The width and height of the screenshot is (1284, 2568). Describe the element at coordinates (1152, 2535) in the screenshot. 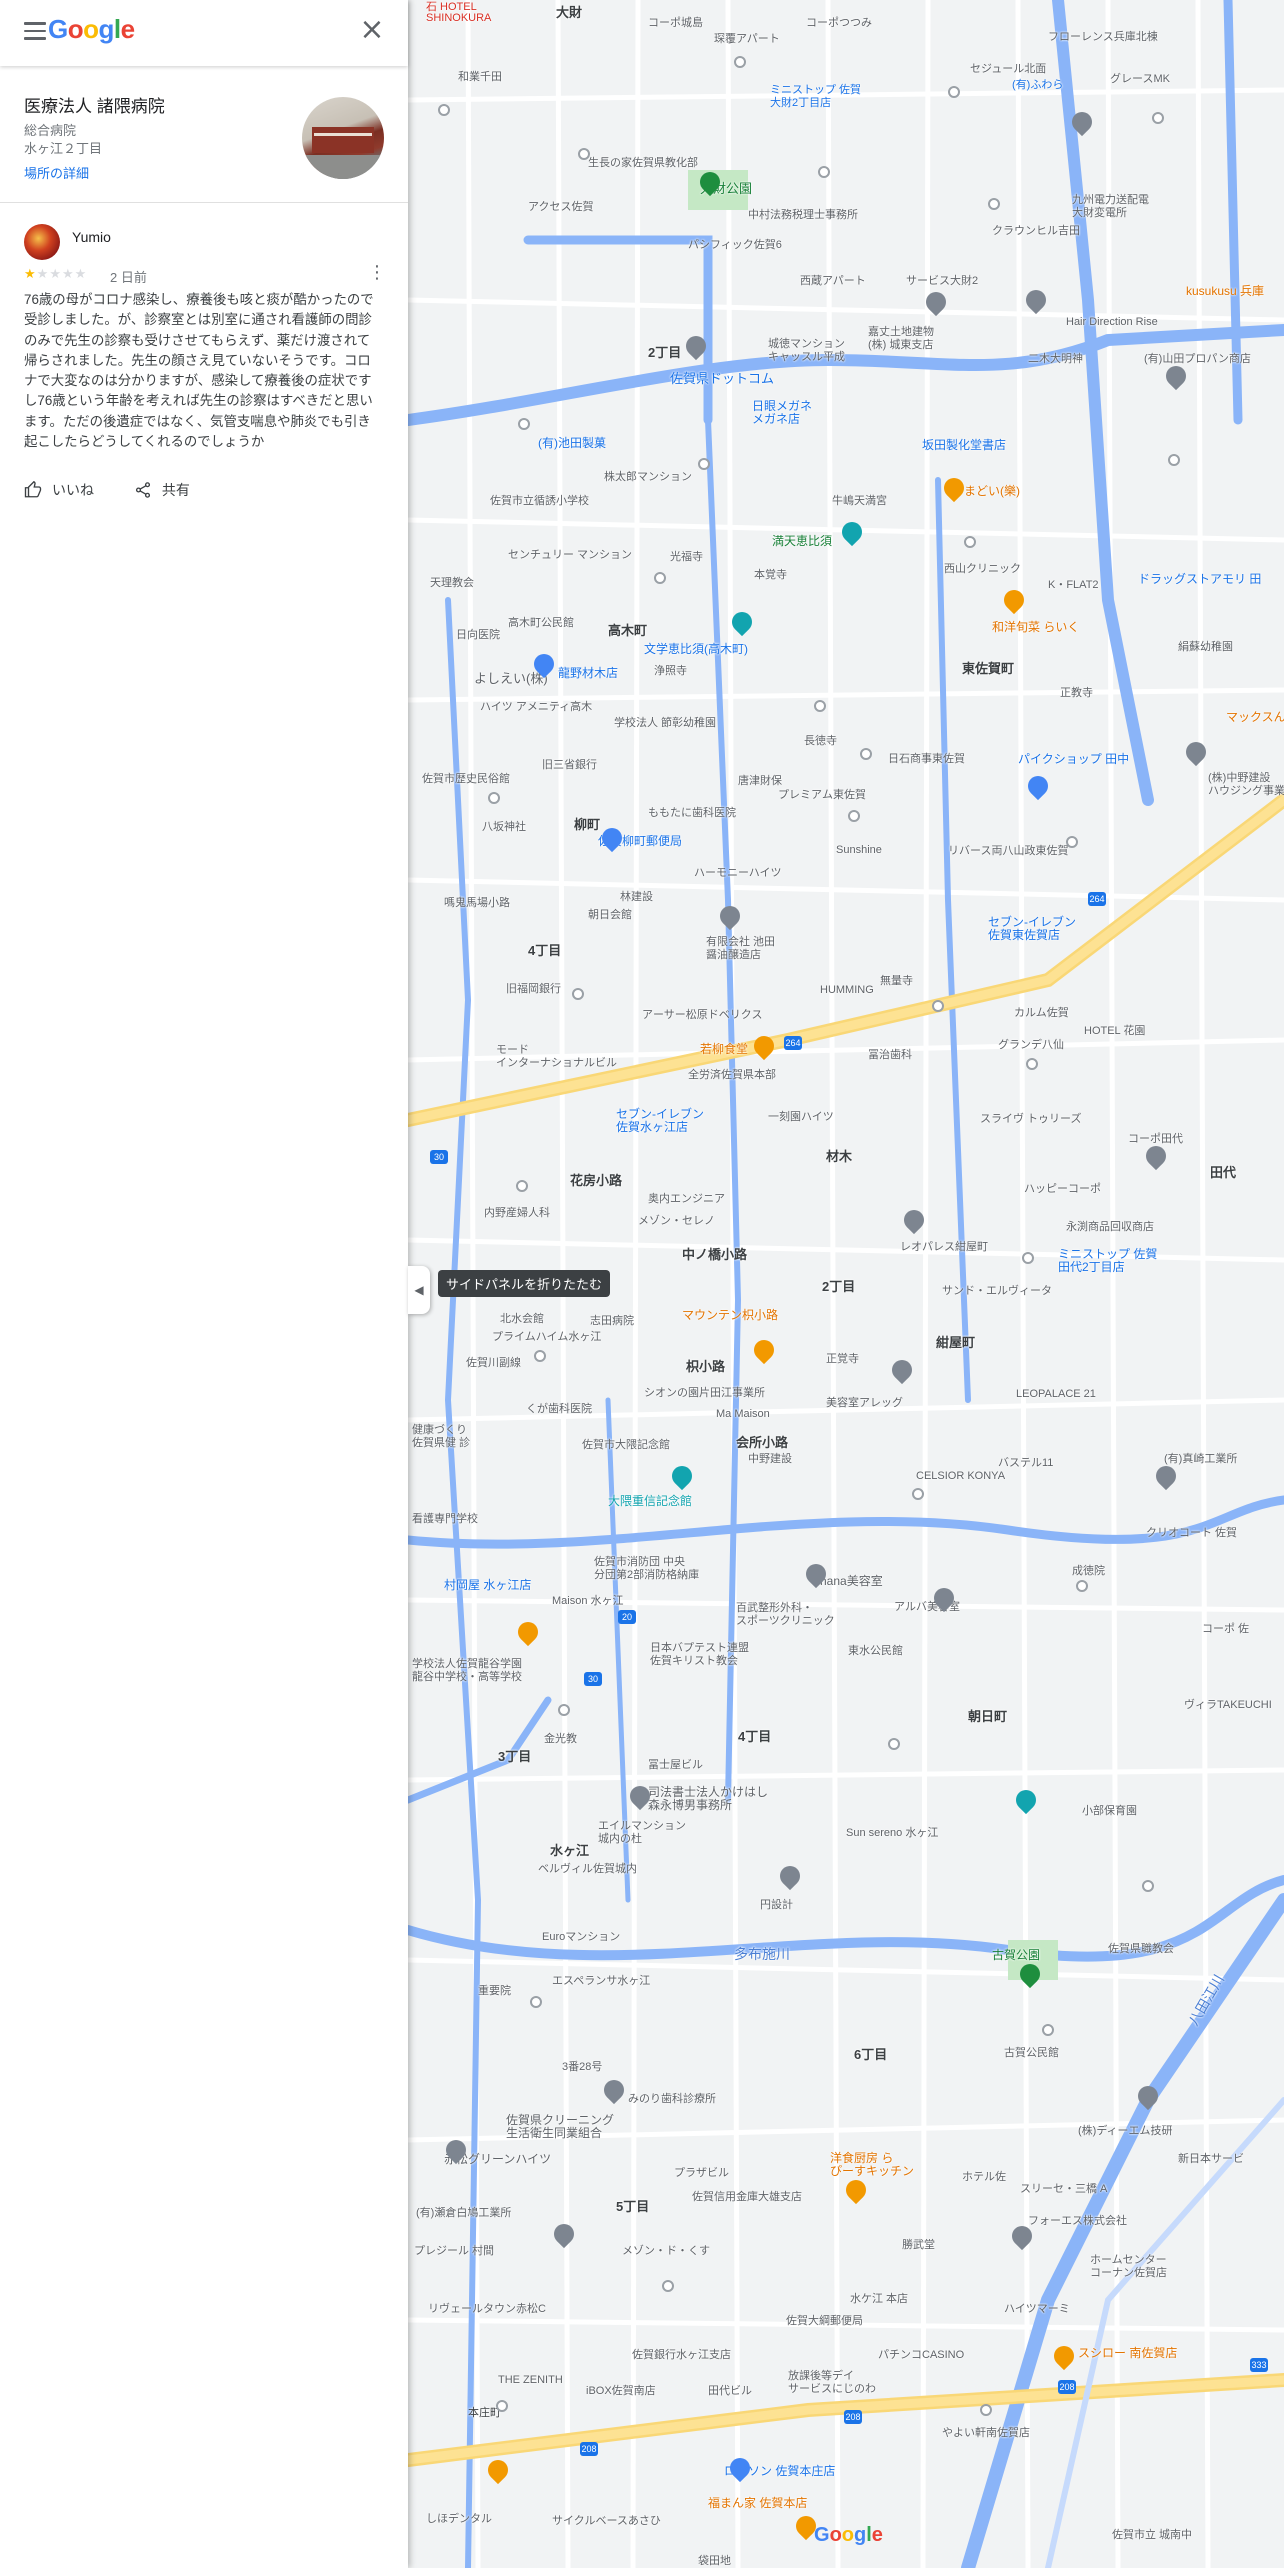

I see `map-label: 佐賀市立 城南中` at that location.